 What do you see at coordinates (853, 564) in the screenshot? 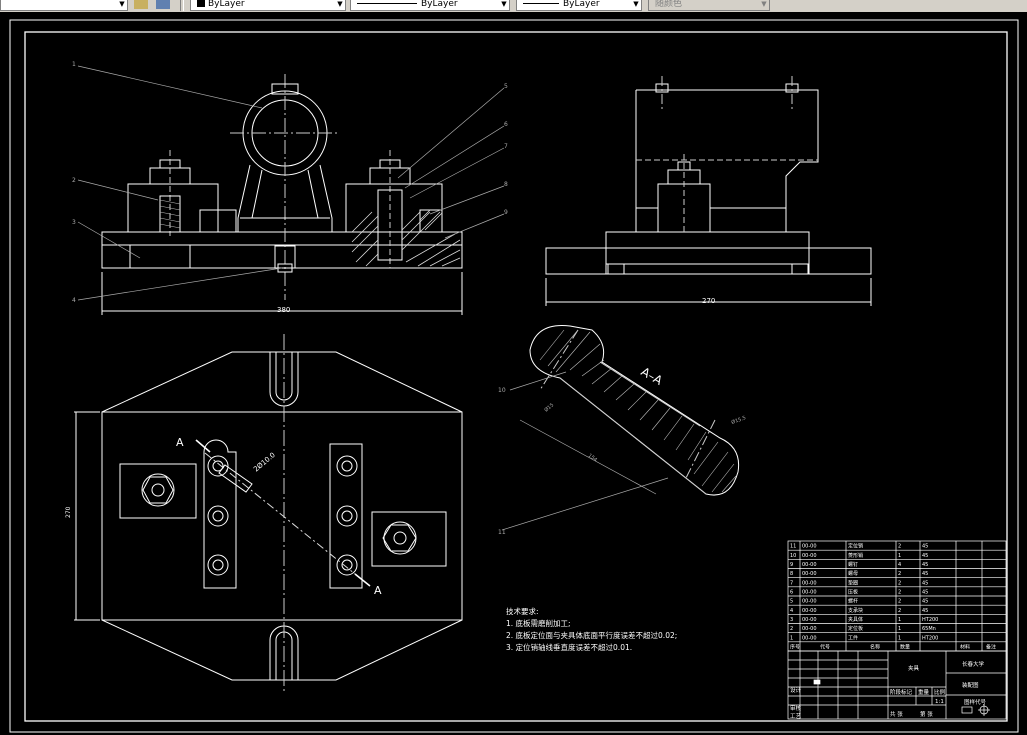
I see `bom-cell-name: 螺钉` at bounding box center [853, 564].